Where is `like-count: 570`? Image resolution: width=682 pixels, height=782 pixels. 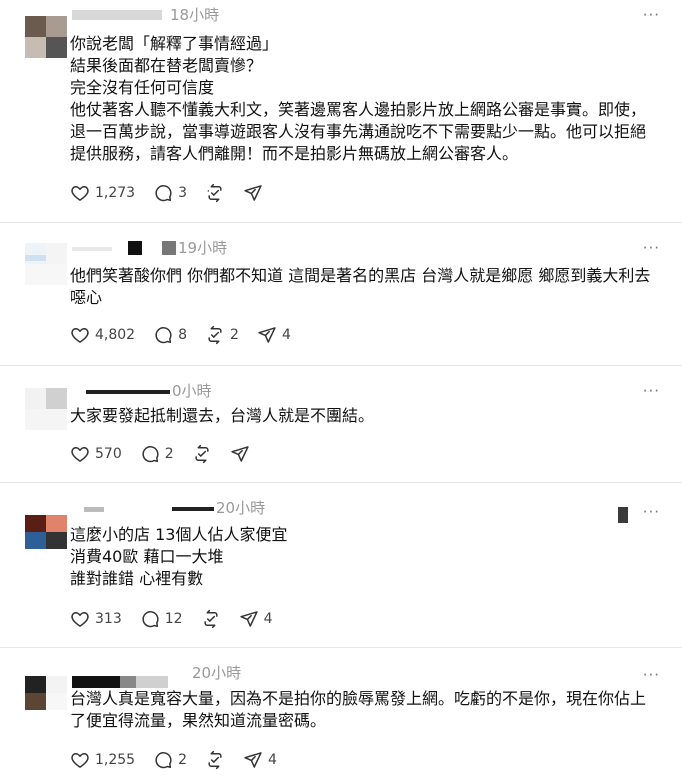 like-count: 570 is located at coordinates (108, 454).